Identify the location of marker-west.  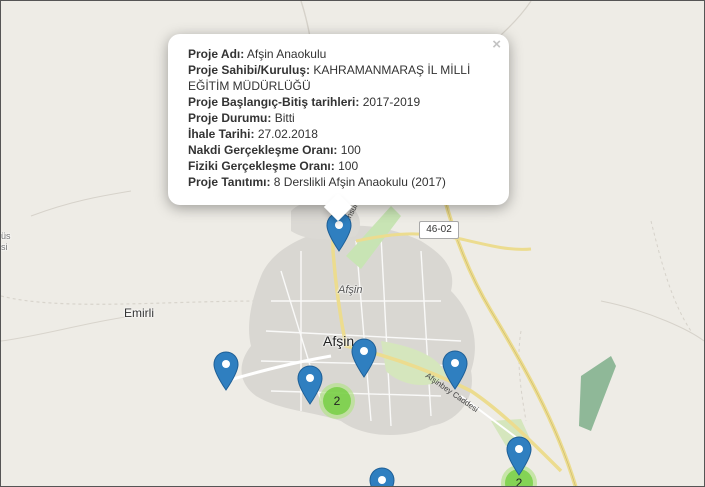
(226, 371).